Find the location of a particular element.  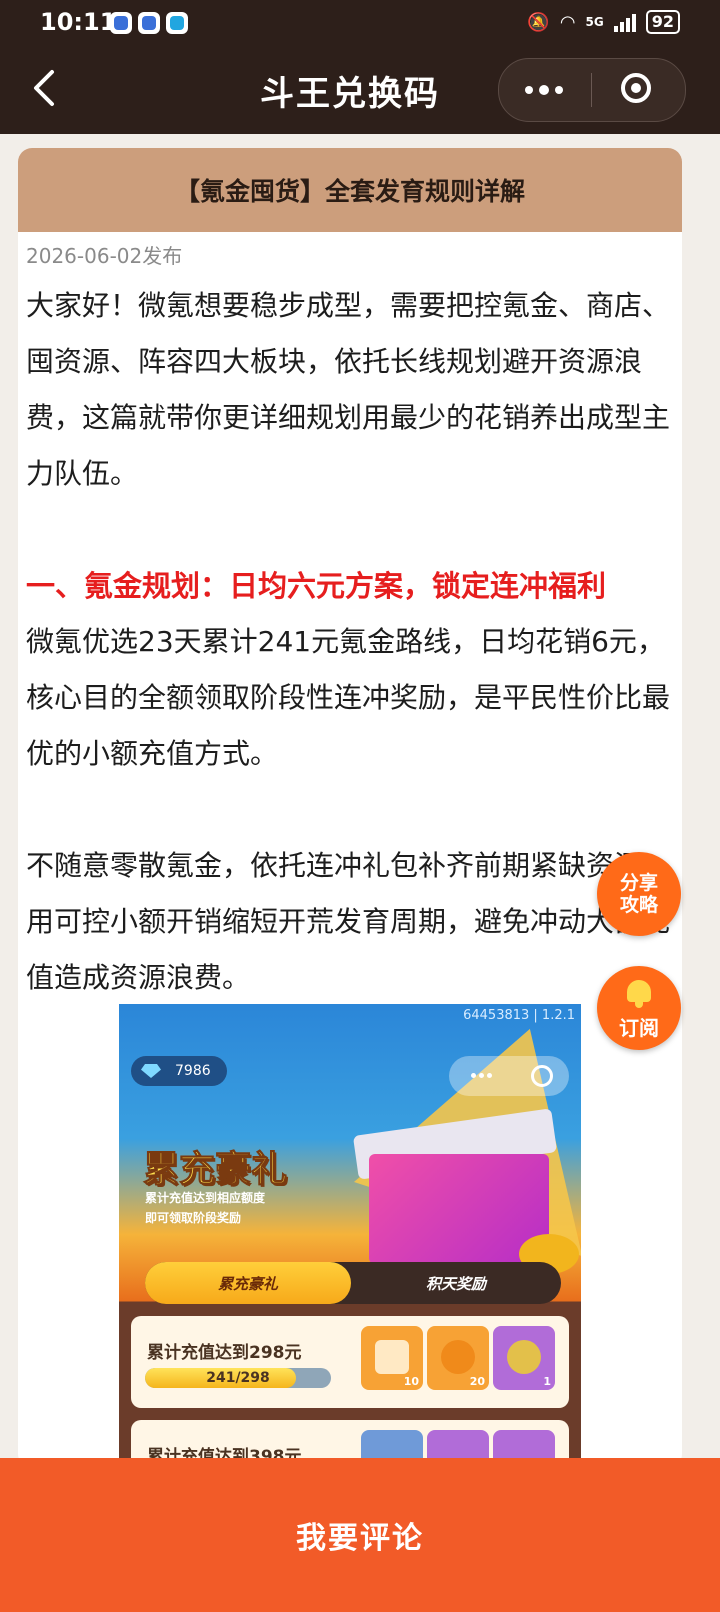

share-guide-button: 分享 攻略 is located at coordinates (639, 894).